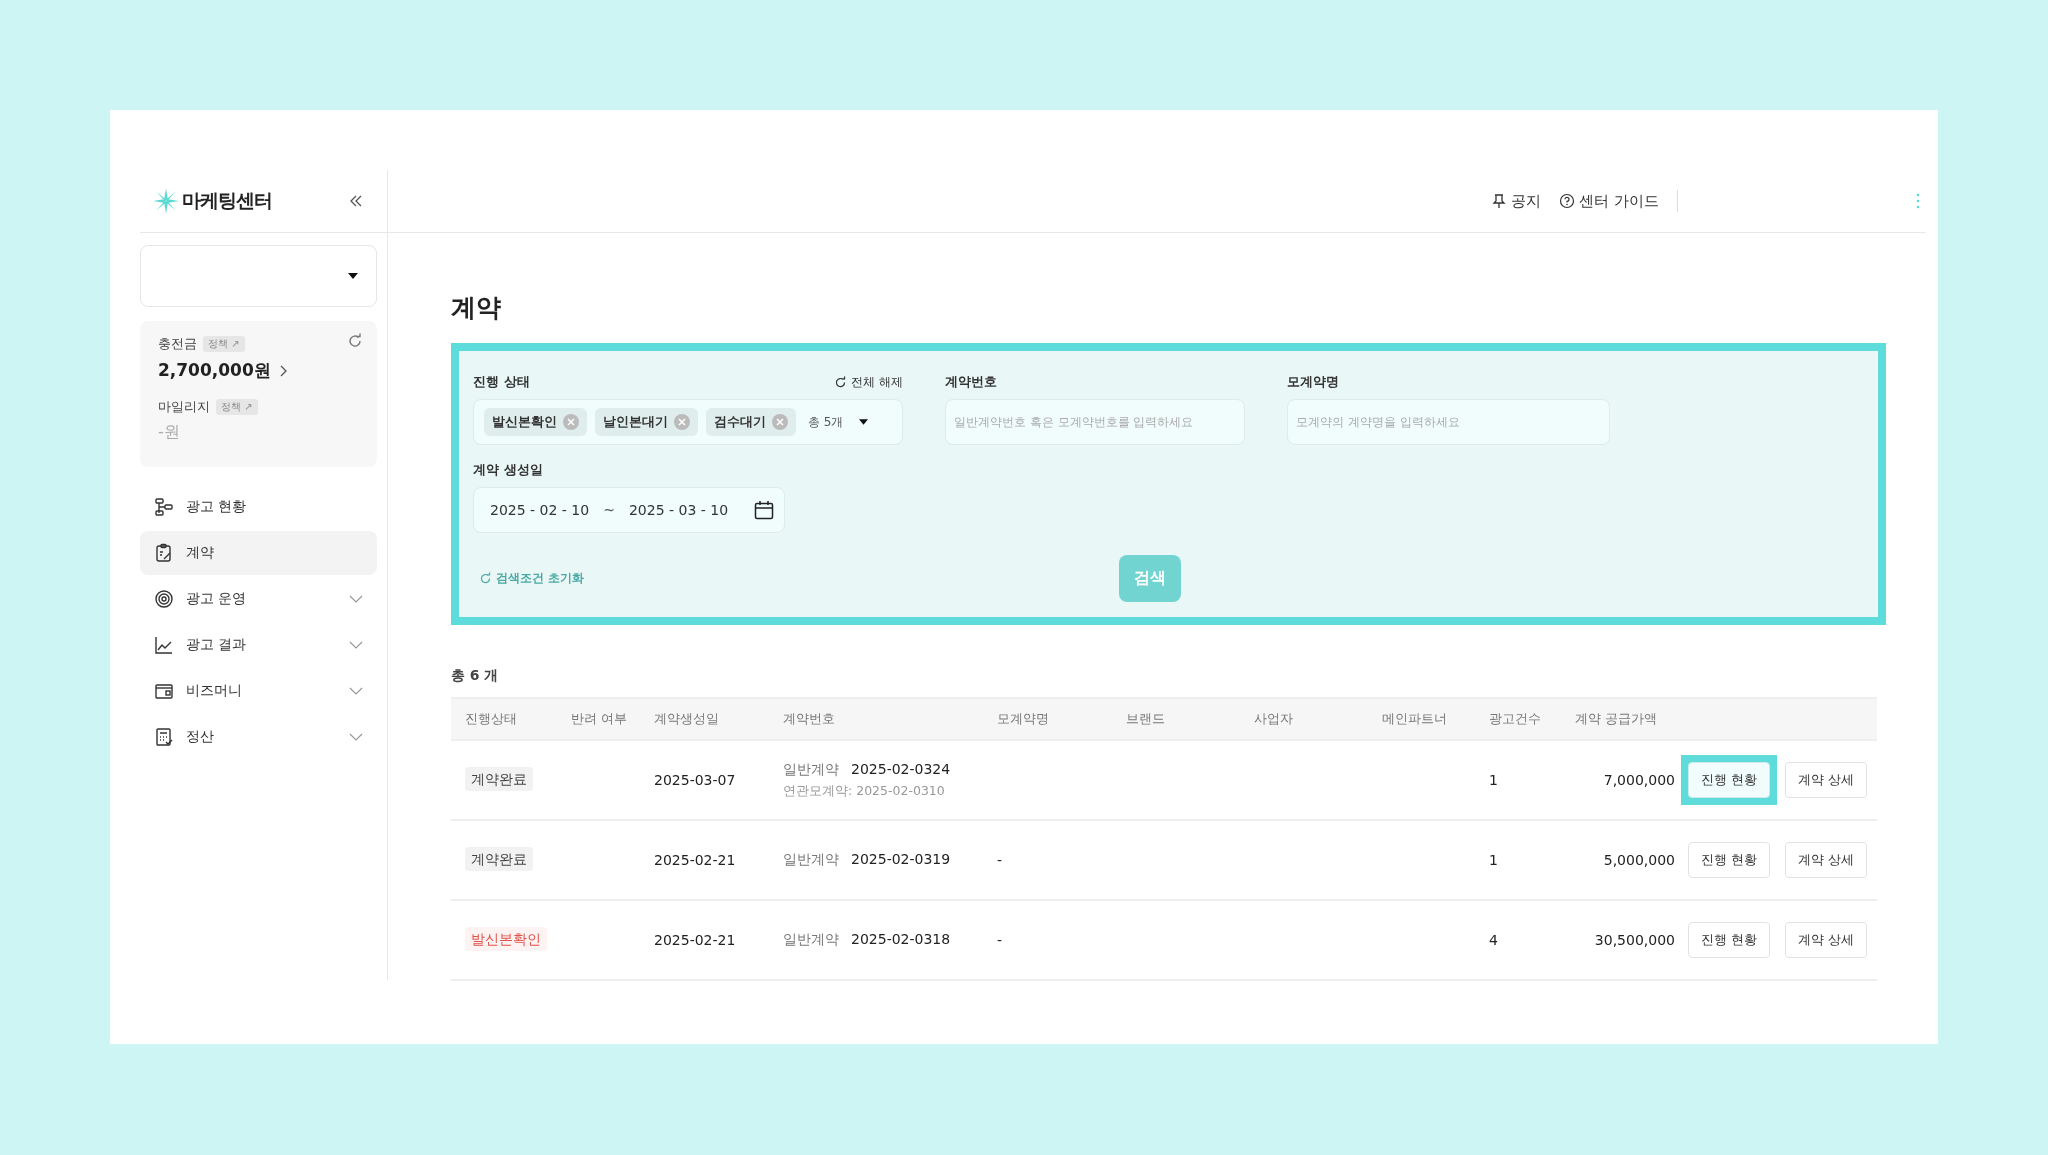 Image resolution: width=2048 pixels, height=1155 pixels. What do you see at coordinates (508, 470) in the screenshot?
I see `field-label: 계약 생성일` at bounding box center [508, 470].